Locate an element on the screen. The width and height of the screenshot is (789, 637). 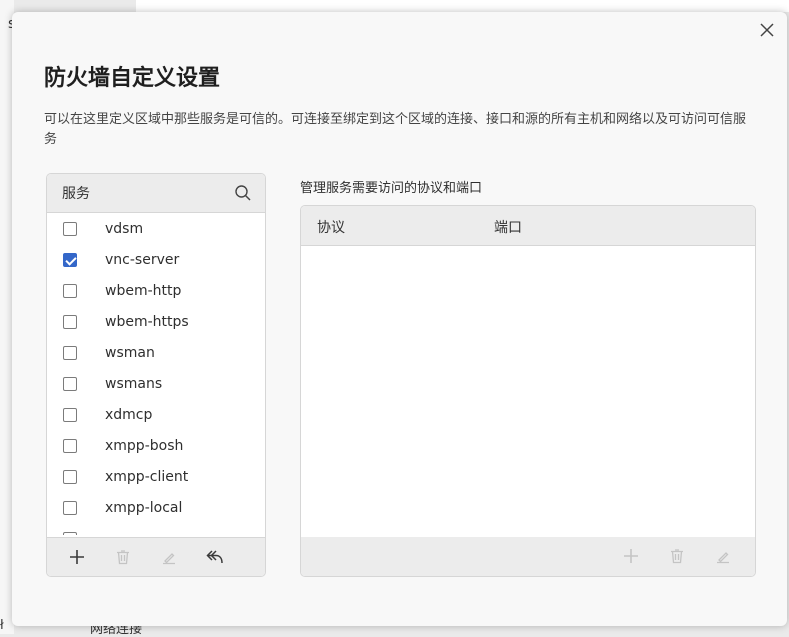
service-name: xmpp-local is located at coordinates (144, 507).